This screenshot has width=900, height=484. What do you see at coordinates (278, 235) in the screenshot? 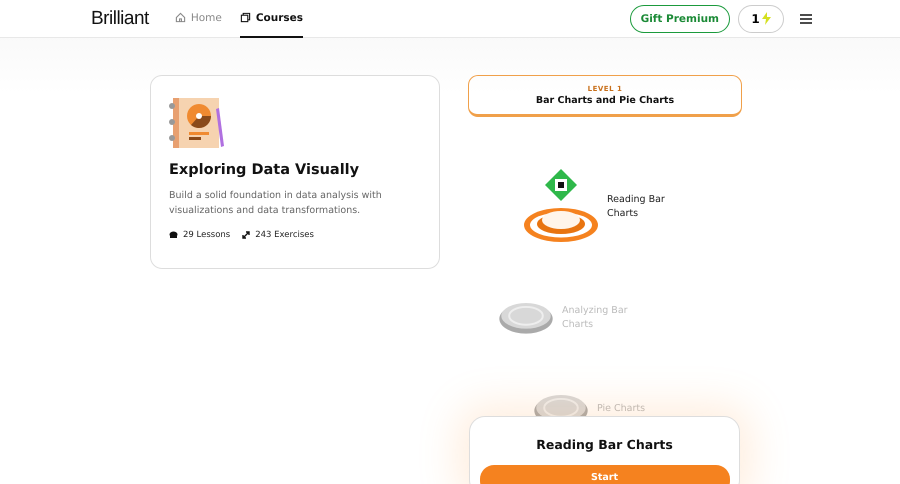
I see `exercises-count: 243 Exercises` at bounding box center [278, 235].